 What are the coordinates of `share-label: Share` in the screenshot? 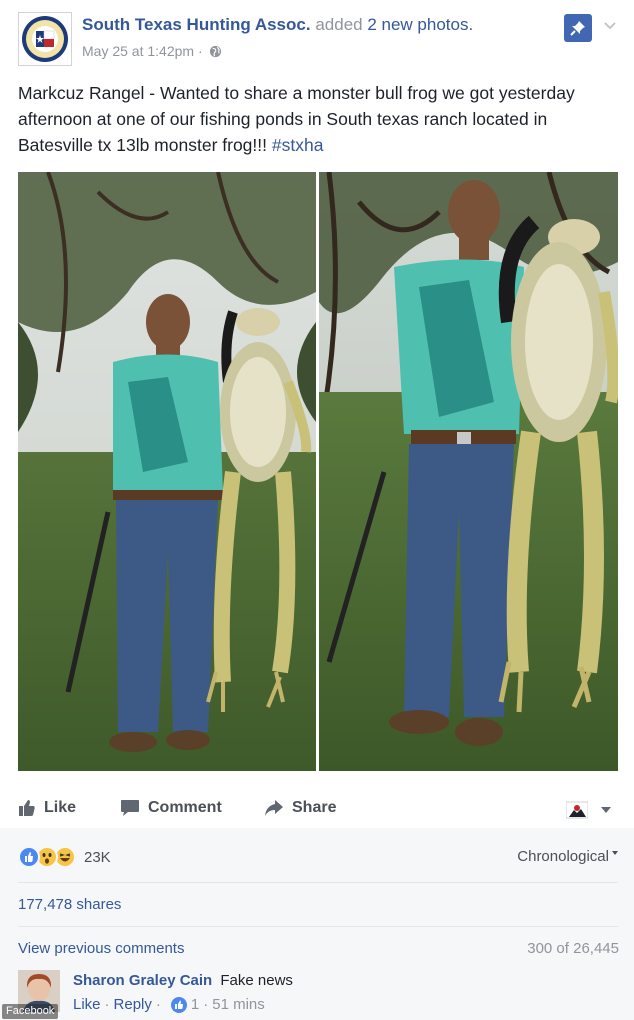 It's located at (314, 807).